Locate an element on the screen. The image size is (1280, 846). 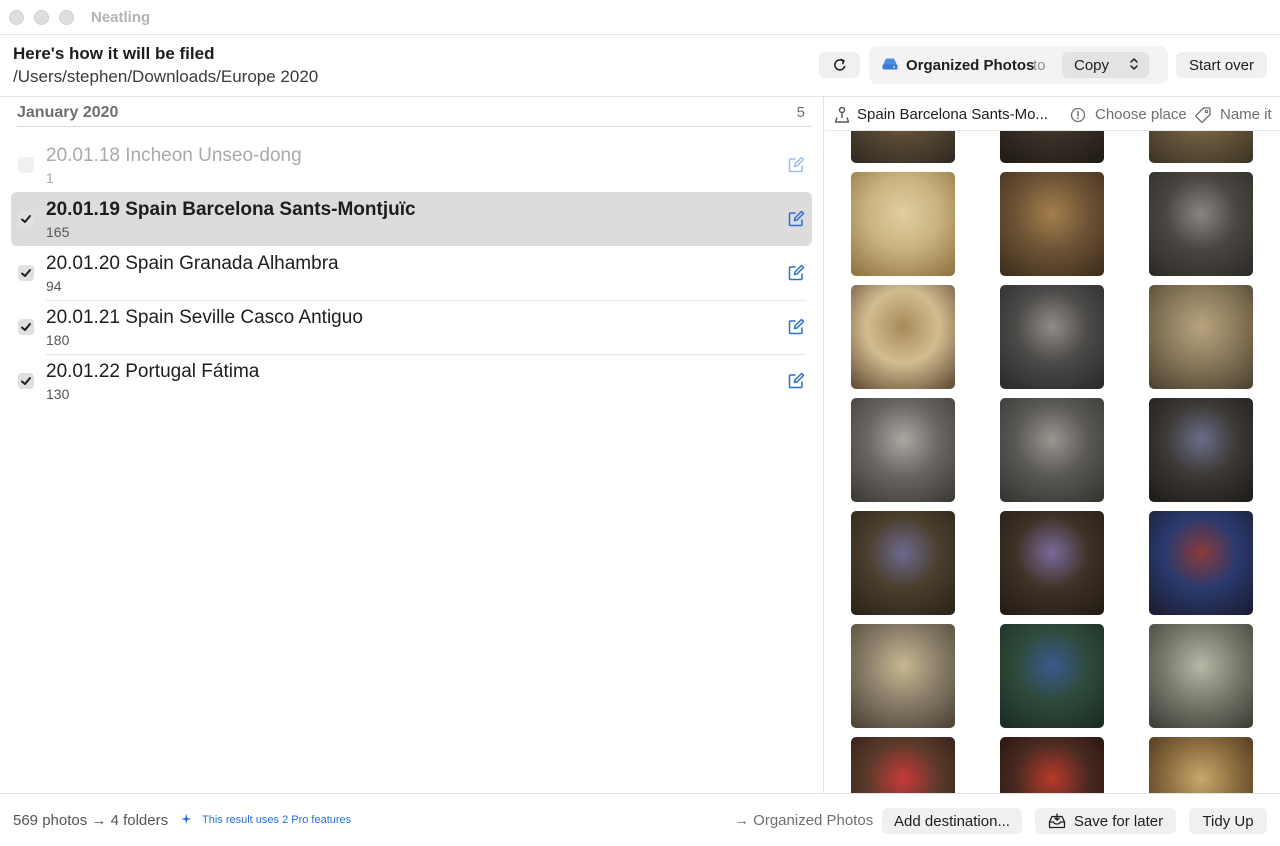
destination-selector: Organized Photos to Copy is located at coordinates (1018, 65).